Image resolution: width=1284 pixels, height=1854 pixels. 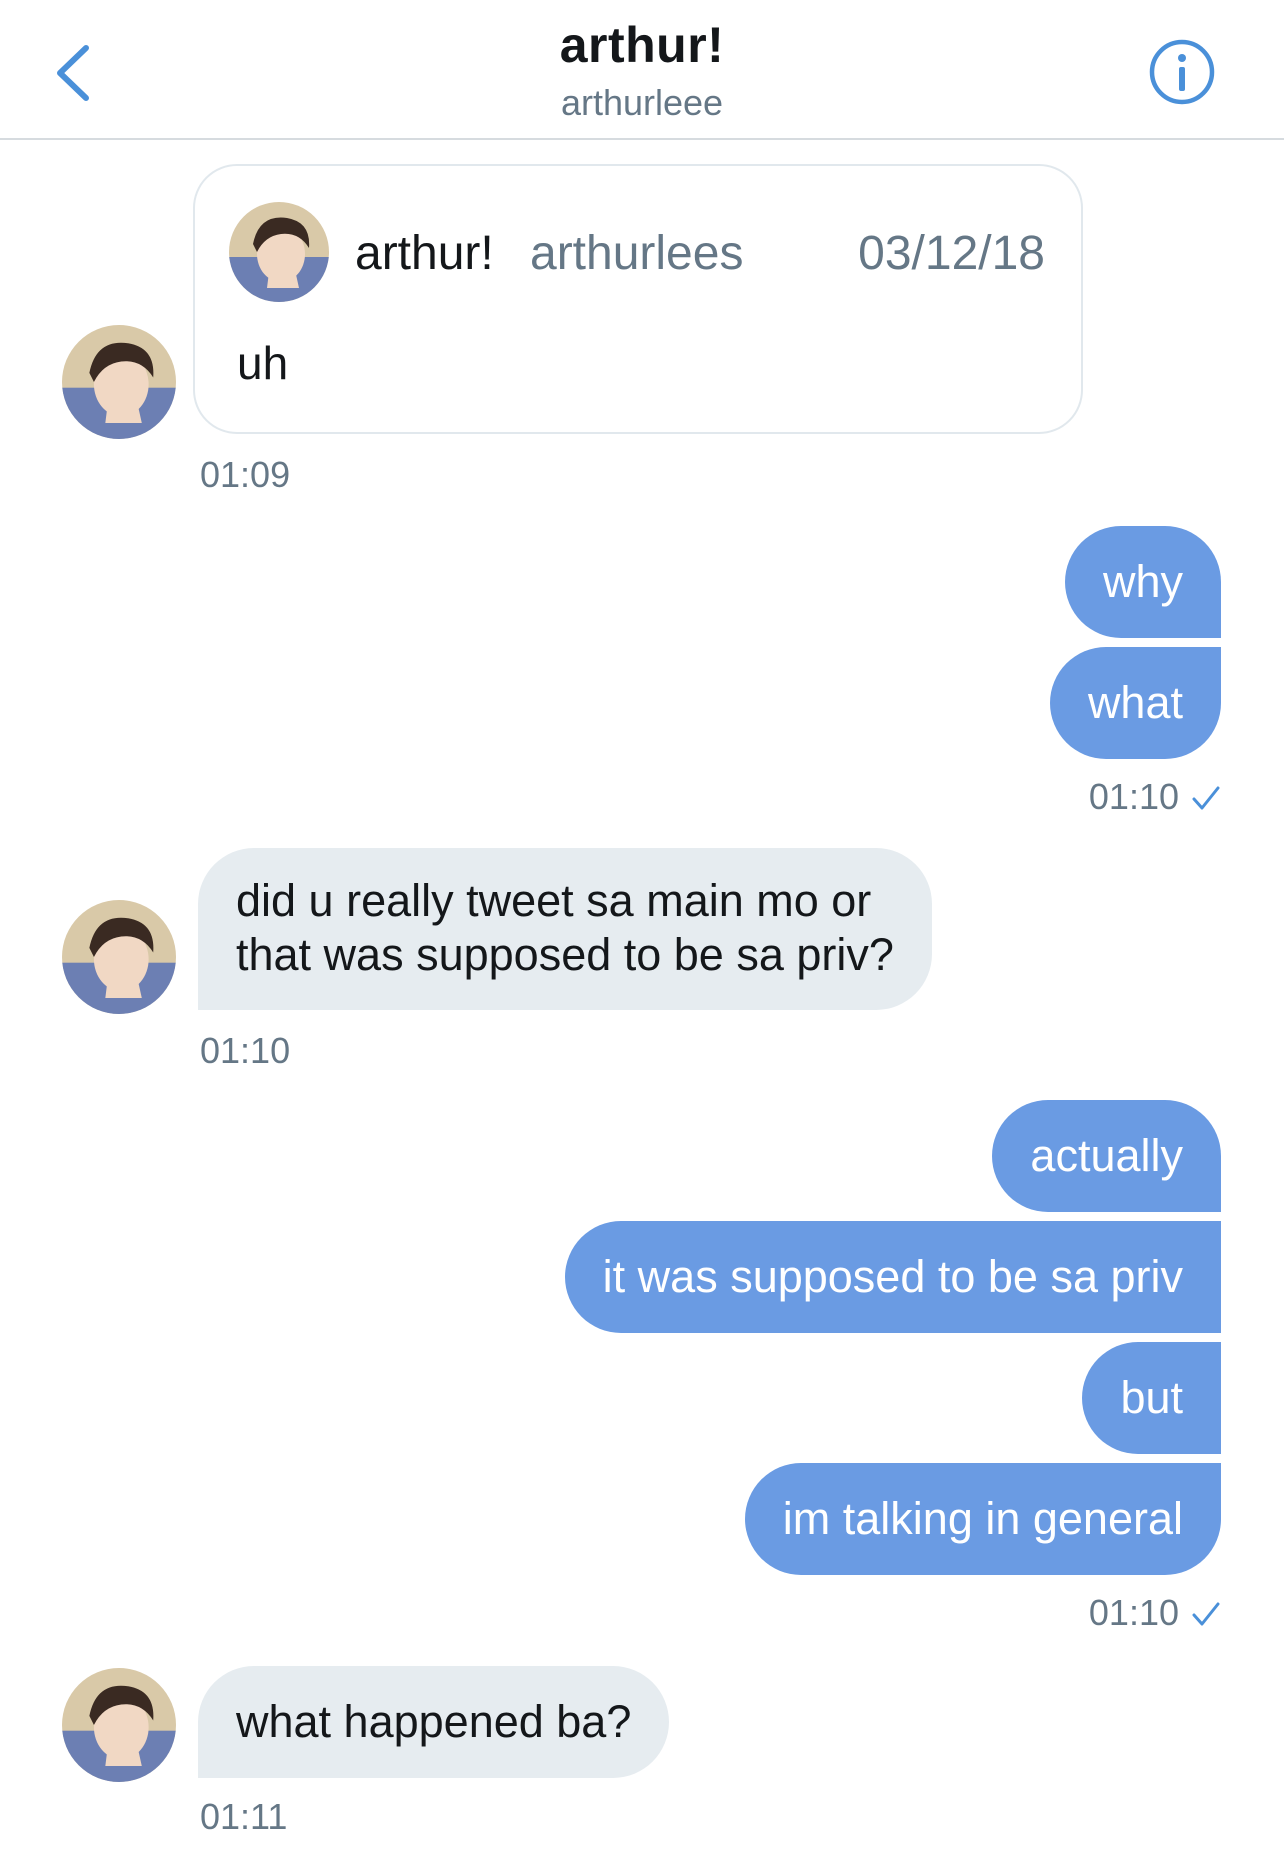 What do you see at coordinates (434, 1722) in the screenshot?
I see `message-bubble-incoming: what happened ba?` at bounding box center [434, 1722].